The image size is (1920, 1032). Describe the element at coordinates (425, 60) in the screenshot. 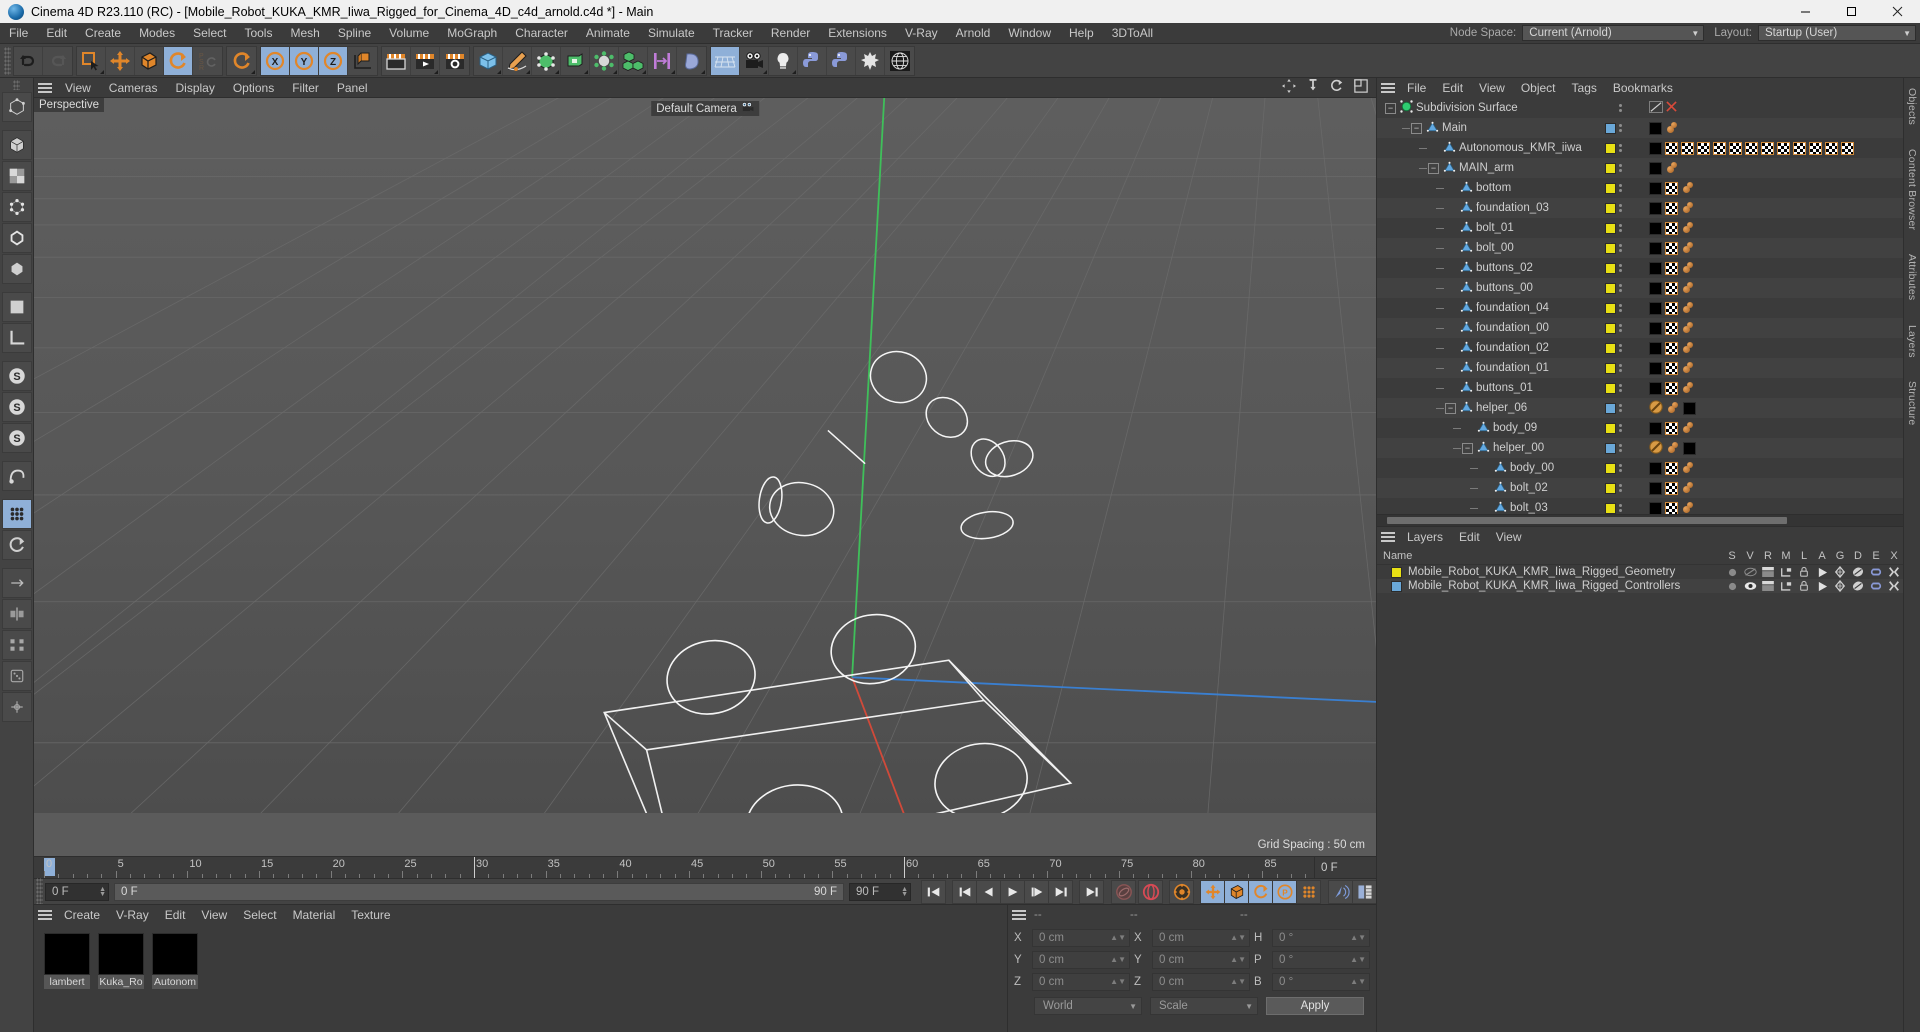

I see `render-to-picture-viewer-button` at that location.